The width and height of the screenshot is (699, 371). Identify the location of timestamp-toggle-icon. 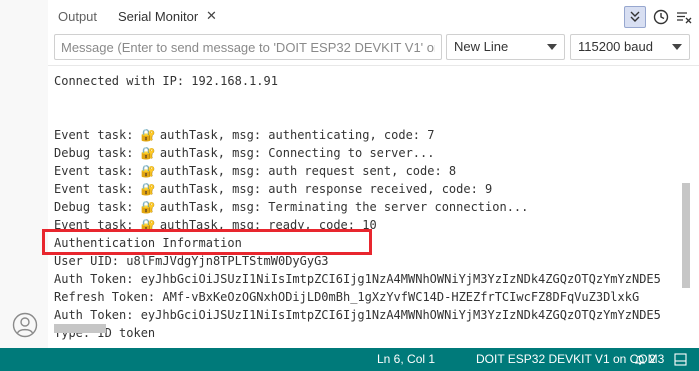
(661, 17).